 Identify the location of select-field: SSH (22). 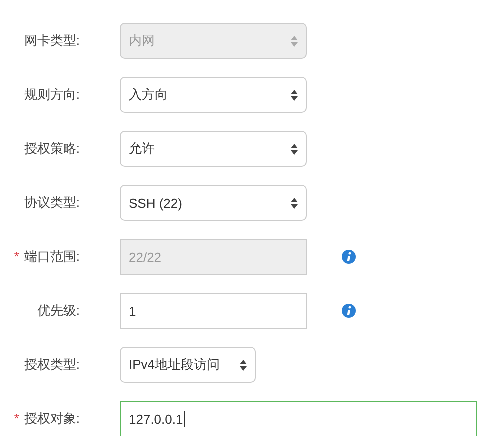
(213, 203).